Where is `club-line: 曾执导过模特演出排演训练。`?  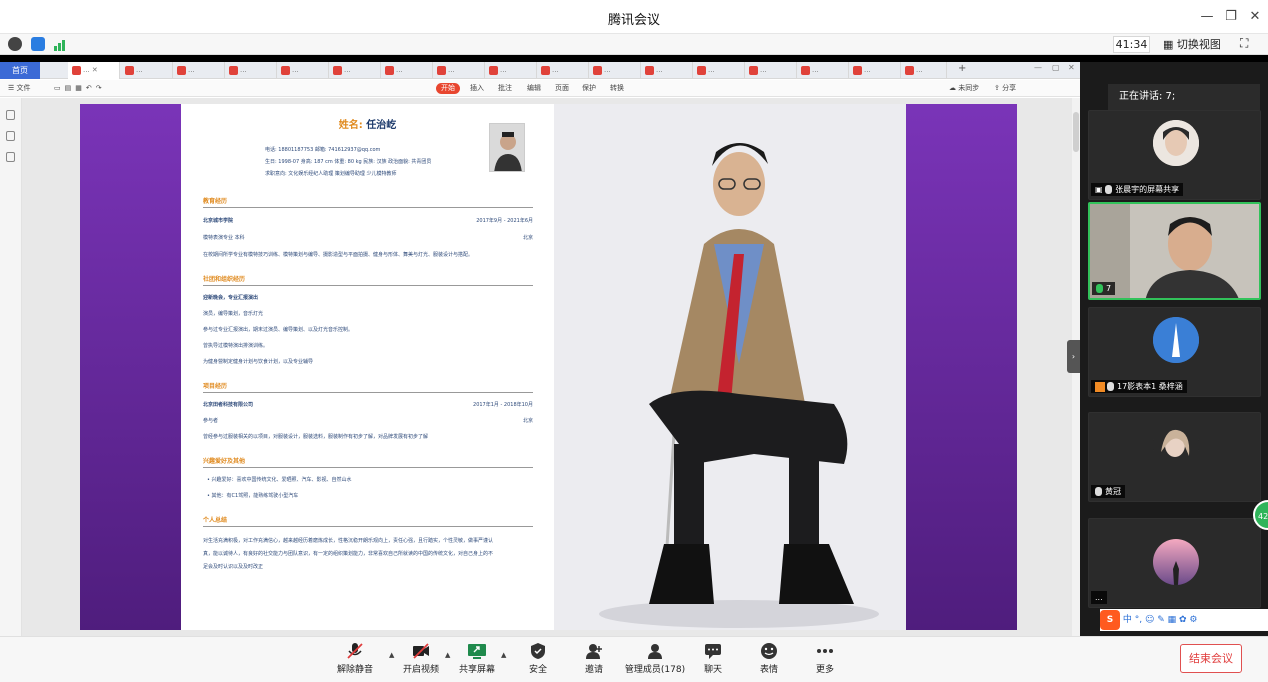
club-line: 曾执导过模特演出排演训练。 is located at coordinates (236, 346).